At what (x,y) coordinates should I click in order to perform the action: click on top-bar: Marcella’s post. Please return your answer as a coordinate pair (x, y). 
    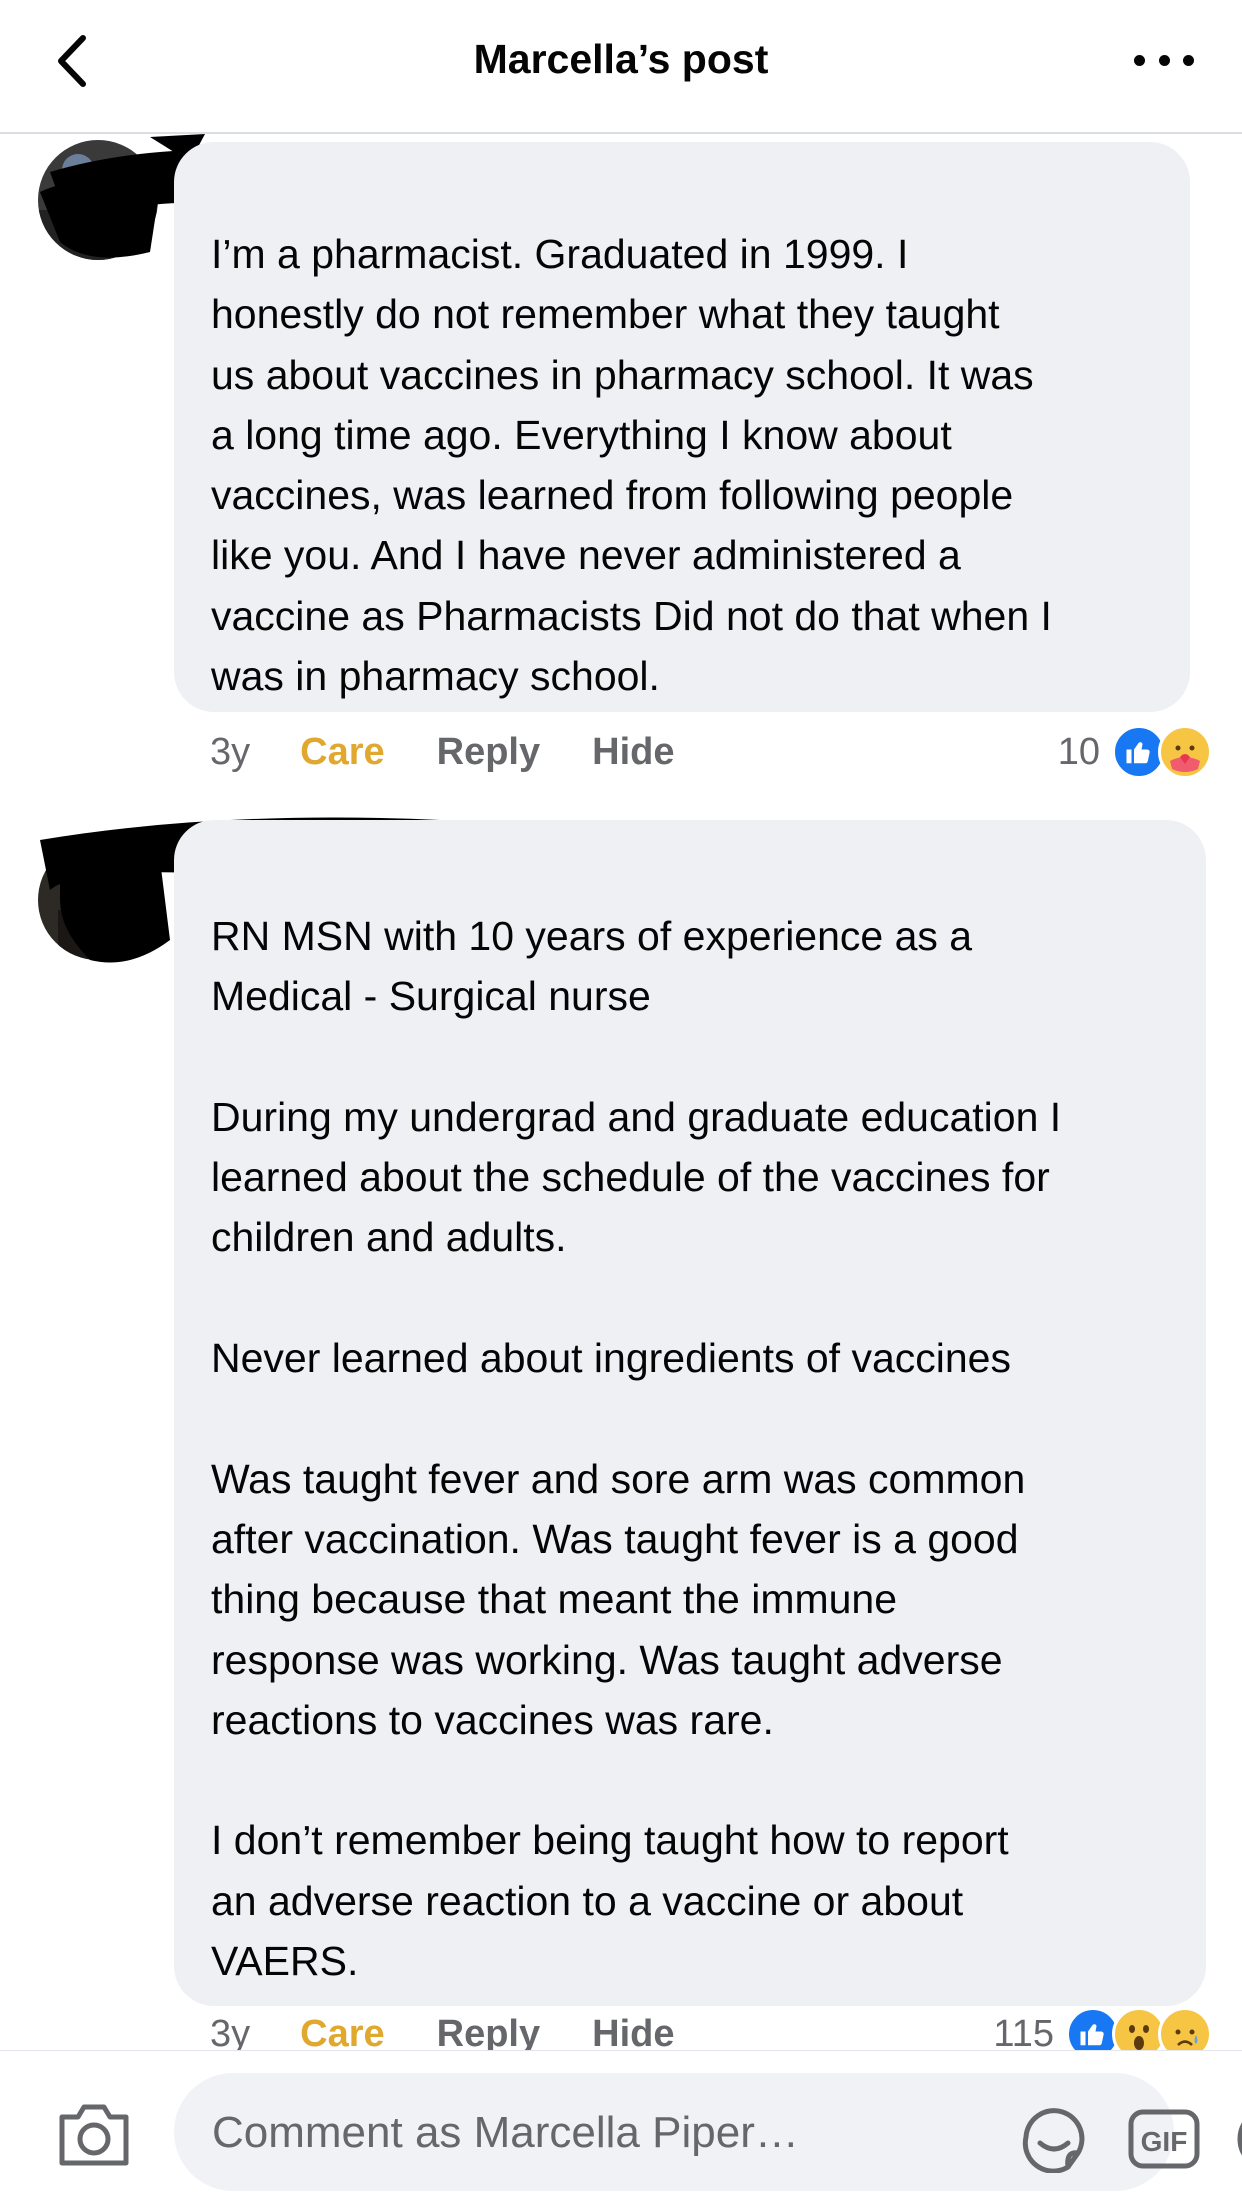
    Looking at the image, I should click on (621, 67).